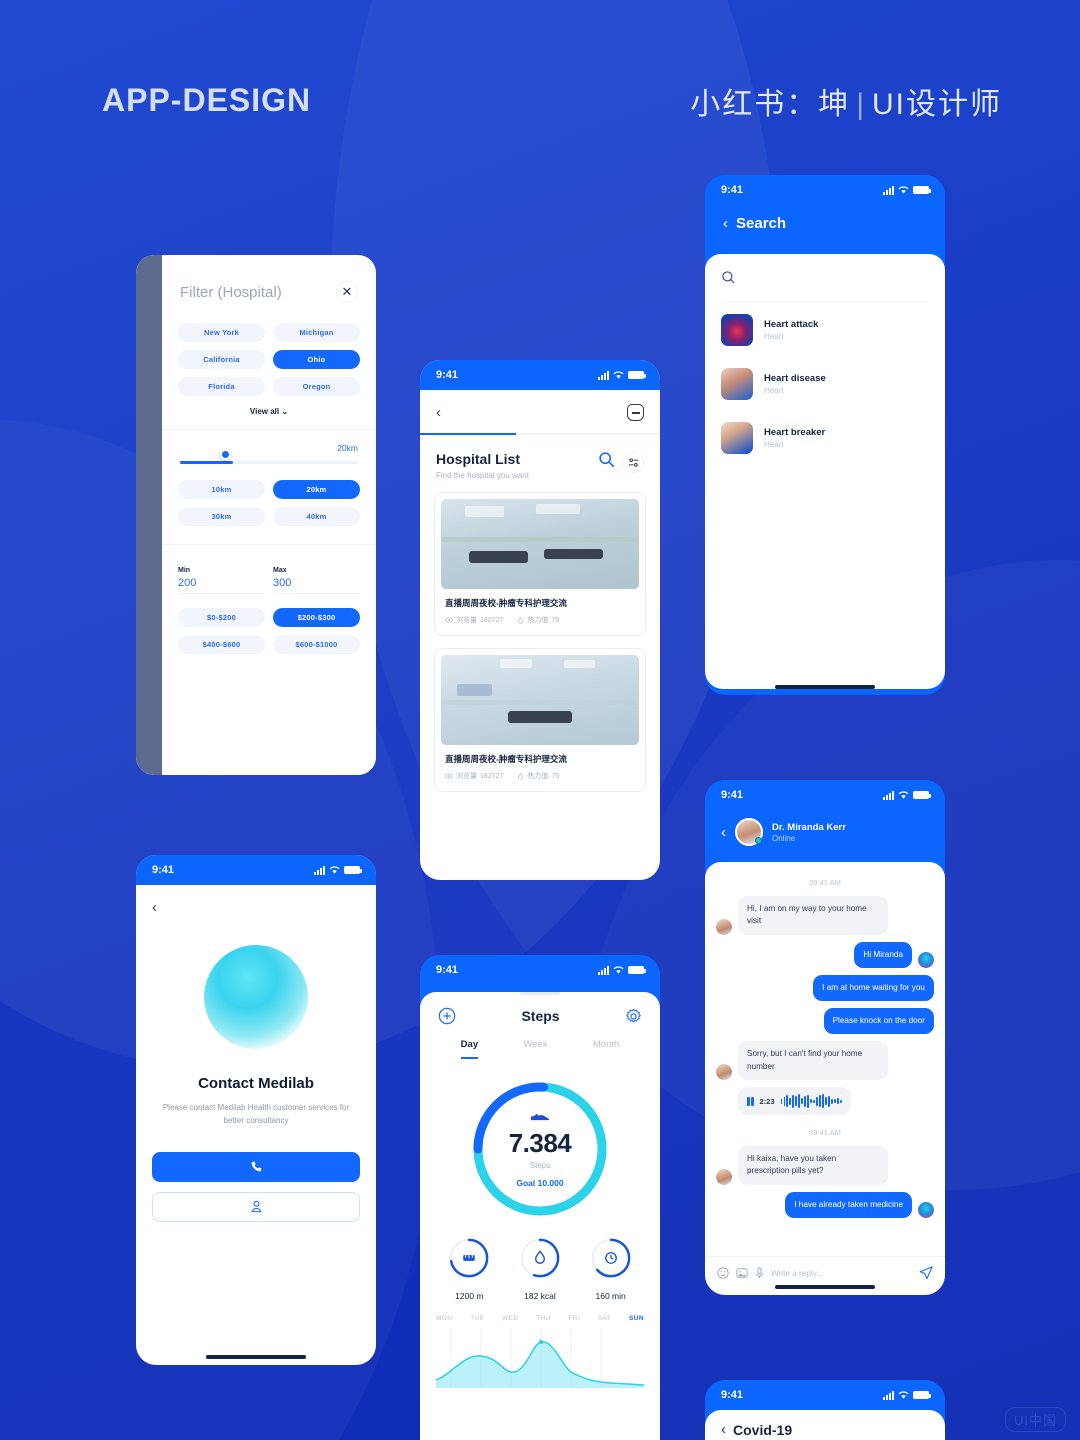 The image size is (1080, 1440). Describe the element at coordinates (825, 438) in the screenshot. I see `search-result-item: Heart breaker Heart` at that location.